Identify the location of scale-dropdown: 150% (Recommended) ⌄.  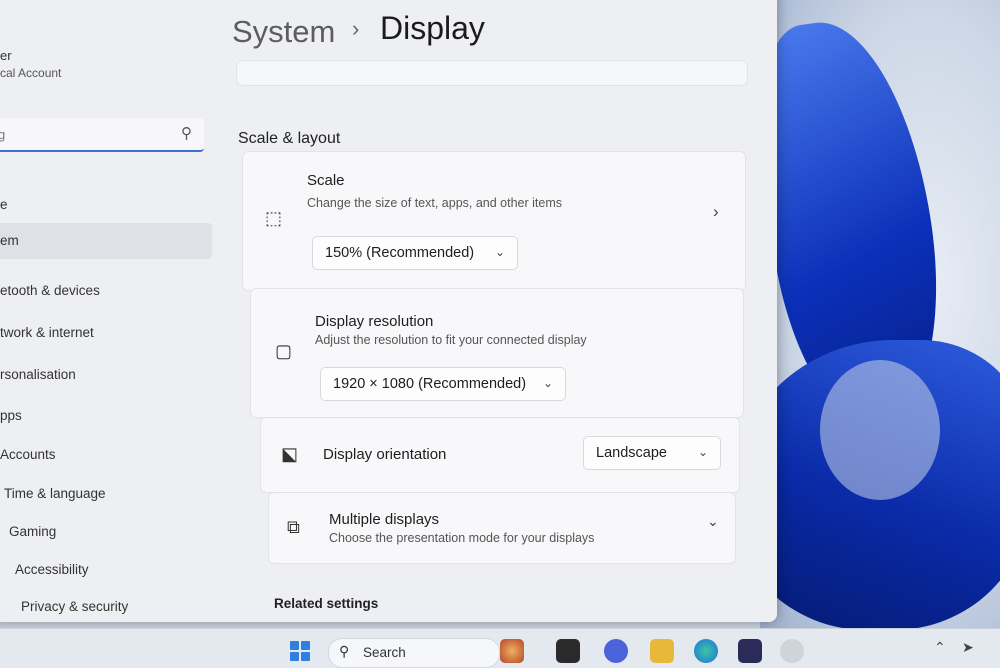
(415, 253).